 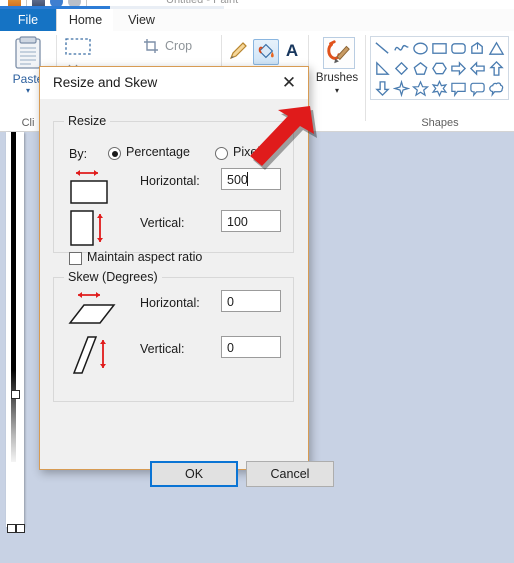 What do you see at coordinates (170, 303) in the screenshot?
I see `skew-horizontal-label: Horizontal:` at bounding box center [170, 303].